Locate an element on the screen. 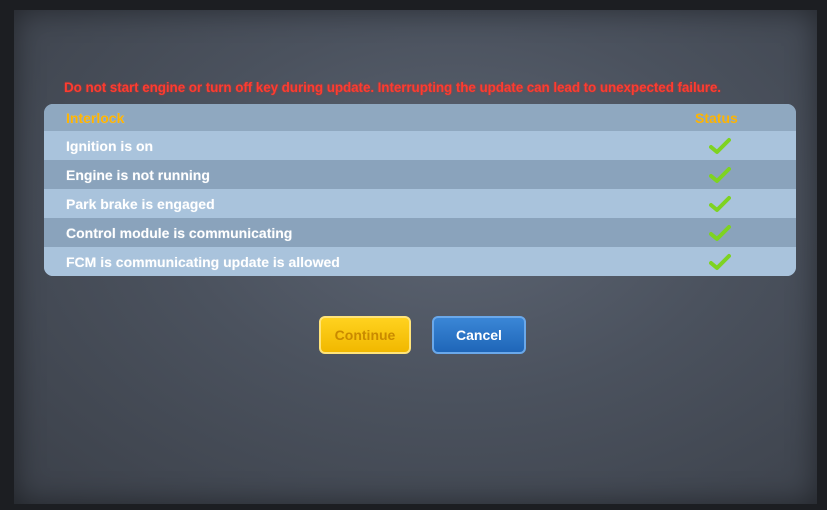 This screenshot has height=510, width=827. cancel-button: Cancel is located at coordinates (479, 335).